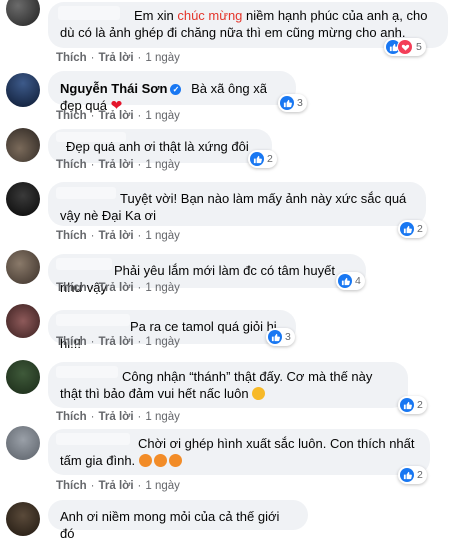  I want to click on laughing-emoji-icon, so click(259, 393).